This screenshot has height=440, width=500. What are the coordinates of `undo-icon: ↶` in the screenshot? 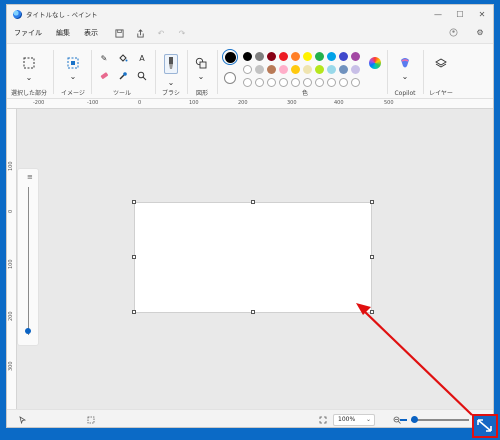 It's located at (161, 33).